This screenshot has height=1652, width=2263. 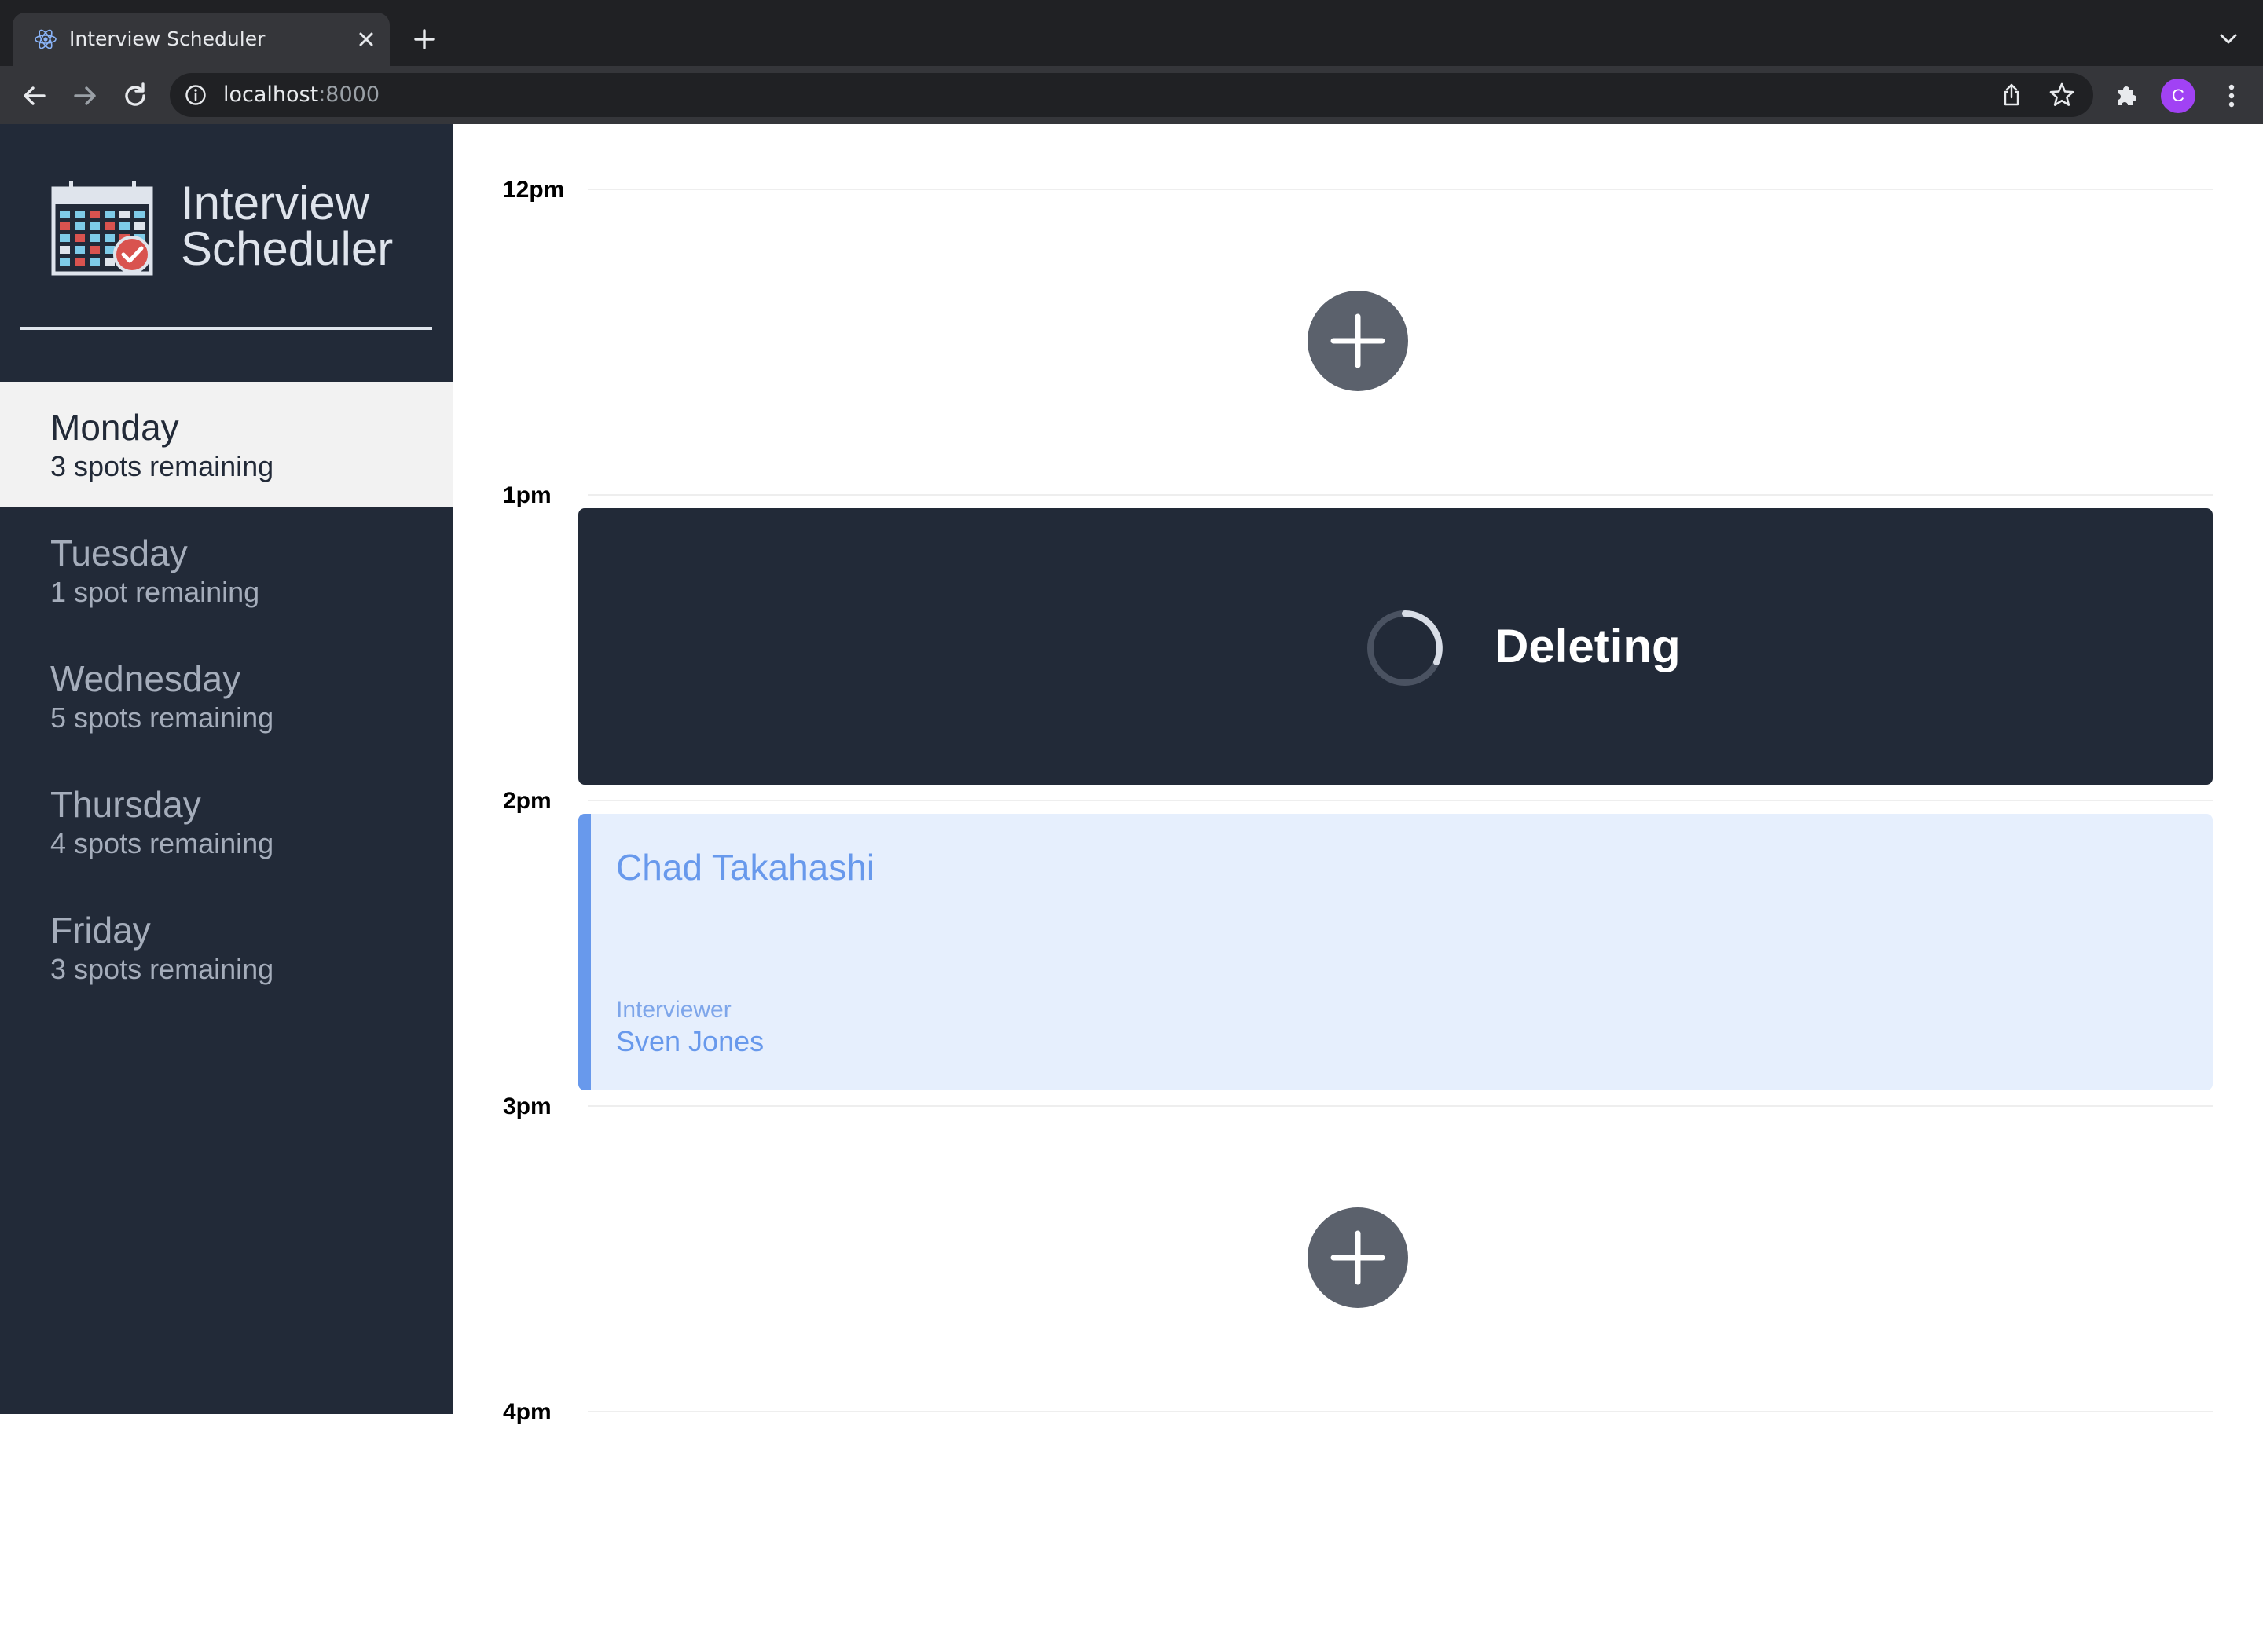 What do you see at coordinates (155, 592) in the screenshot?
I see `day-spots: 1 spot remaining` at bounding box center [155, 592].